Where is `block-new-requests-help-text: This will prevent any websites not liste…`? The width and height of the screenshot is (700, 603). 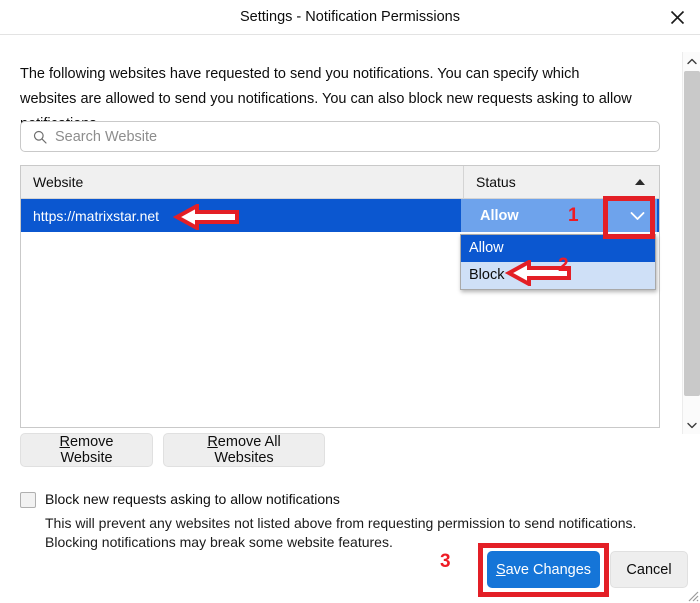
block-new-requests-help-text: This will prevent any websites not liste… is located at coordinates (341, 532).